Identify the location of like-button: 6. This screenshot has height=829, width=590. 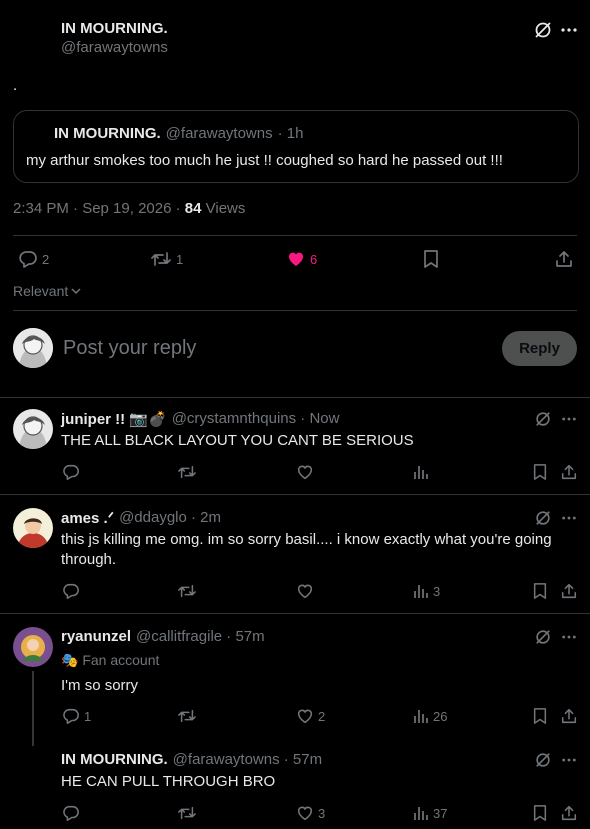
(301, 259).